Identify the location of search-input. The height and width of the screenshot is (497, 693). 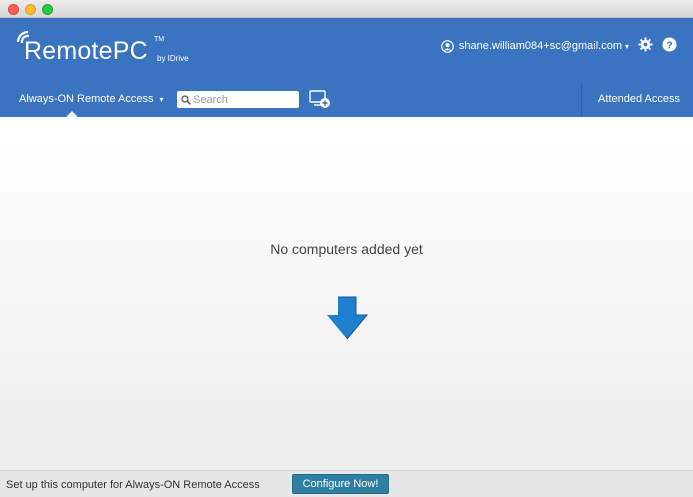
(243, 99).